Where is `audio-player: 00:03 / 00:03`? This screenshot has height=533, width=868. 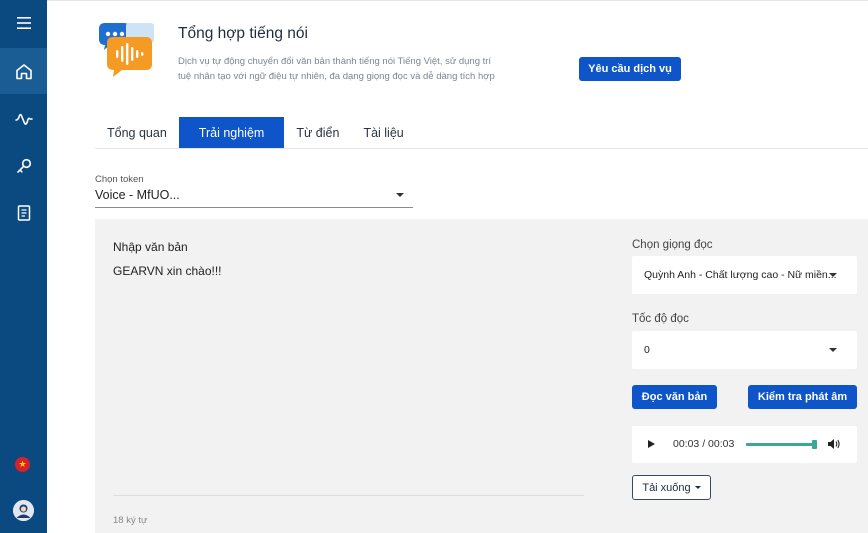 audio-player: 00:03 / 00:03 is located at coordinates (744, 444).